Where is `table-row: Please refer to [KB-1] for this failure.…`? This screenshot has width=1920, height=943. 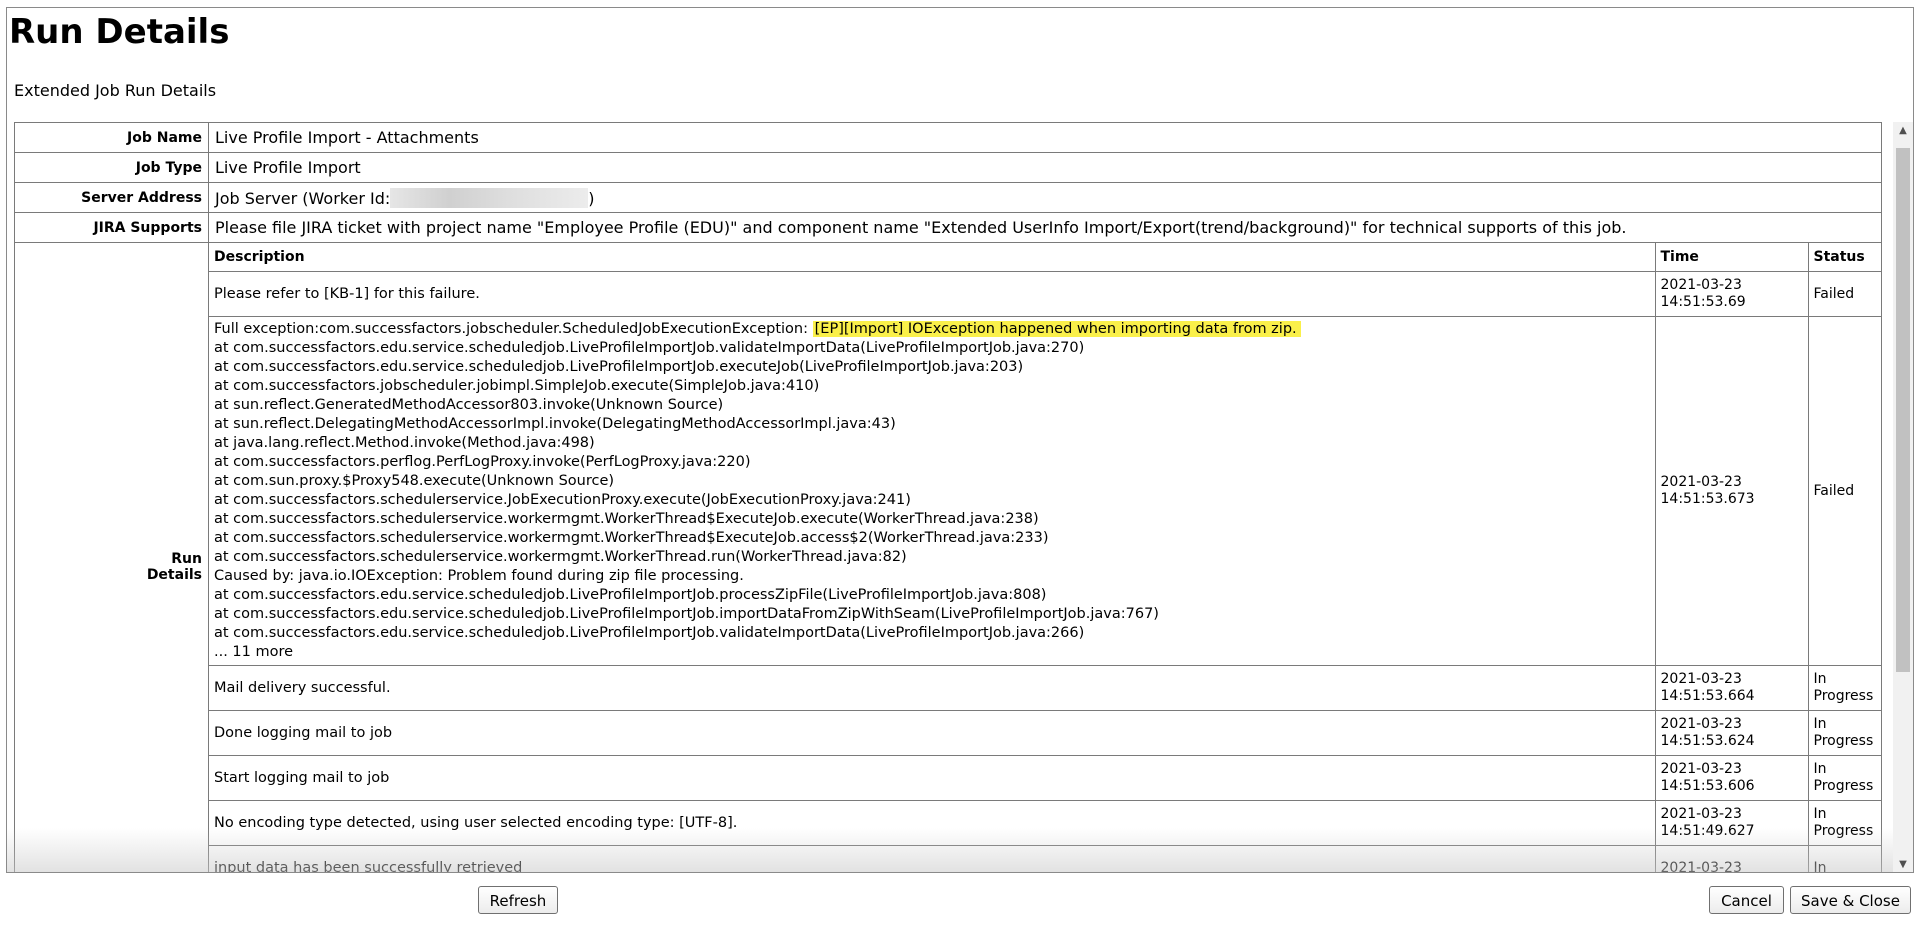
table-row: Please refer to [KB-1] for this failure.… is located at coordinates (1045, 294).